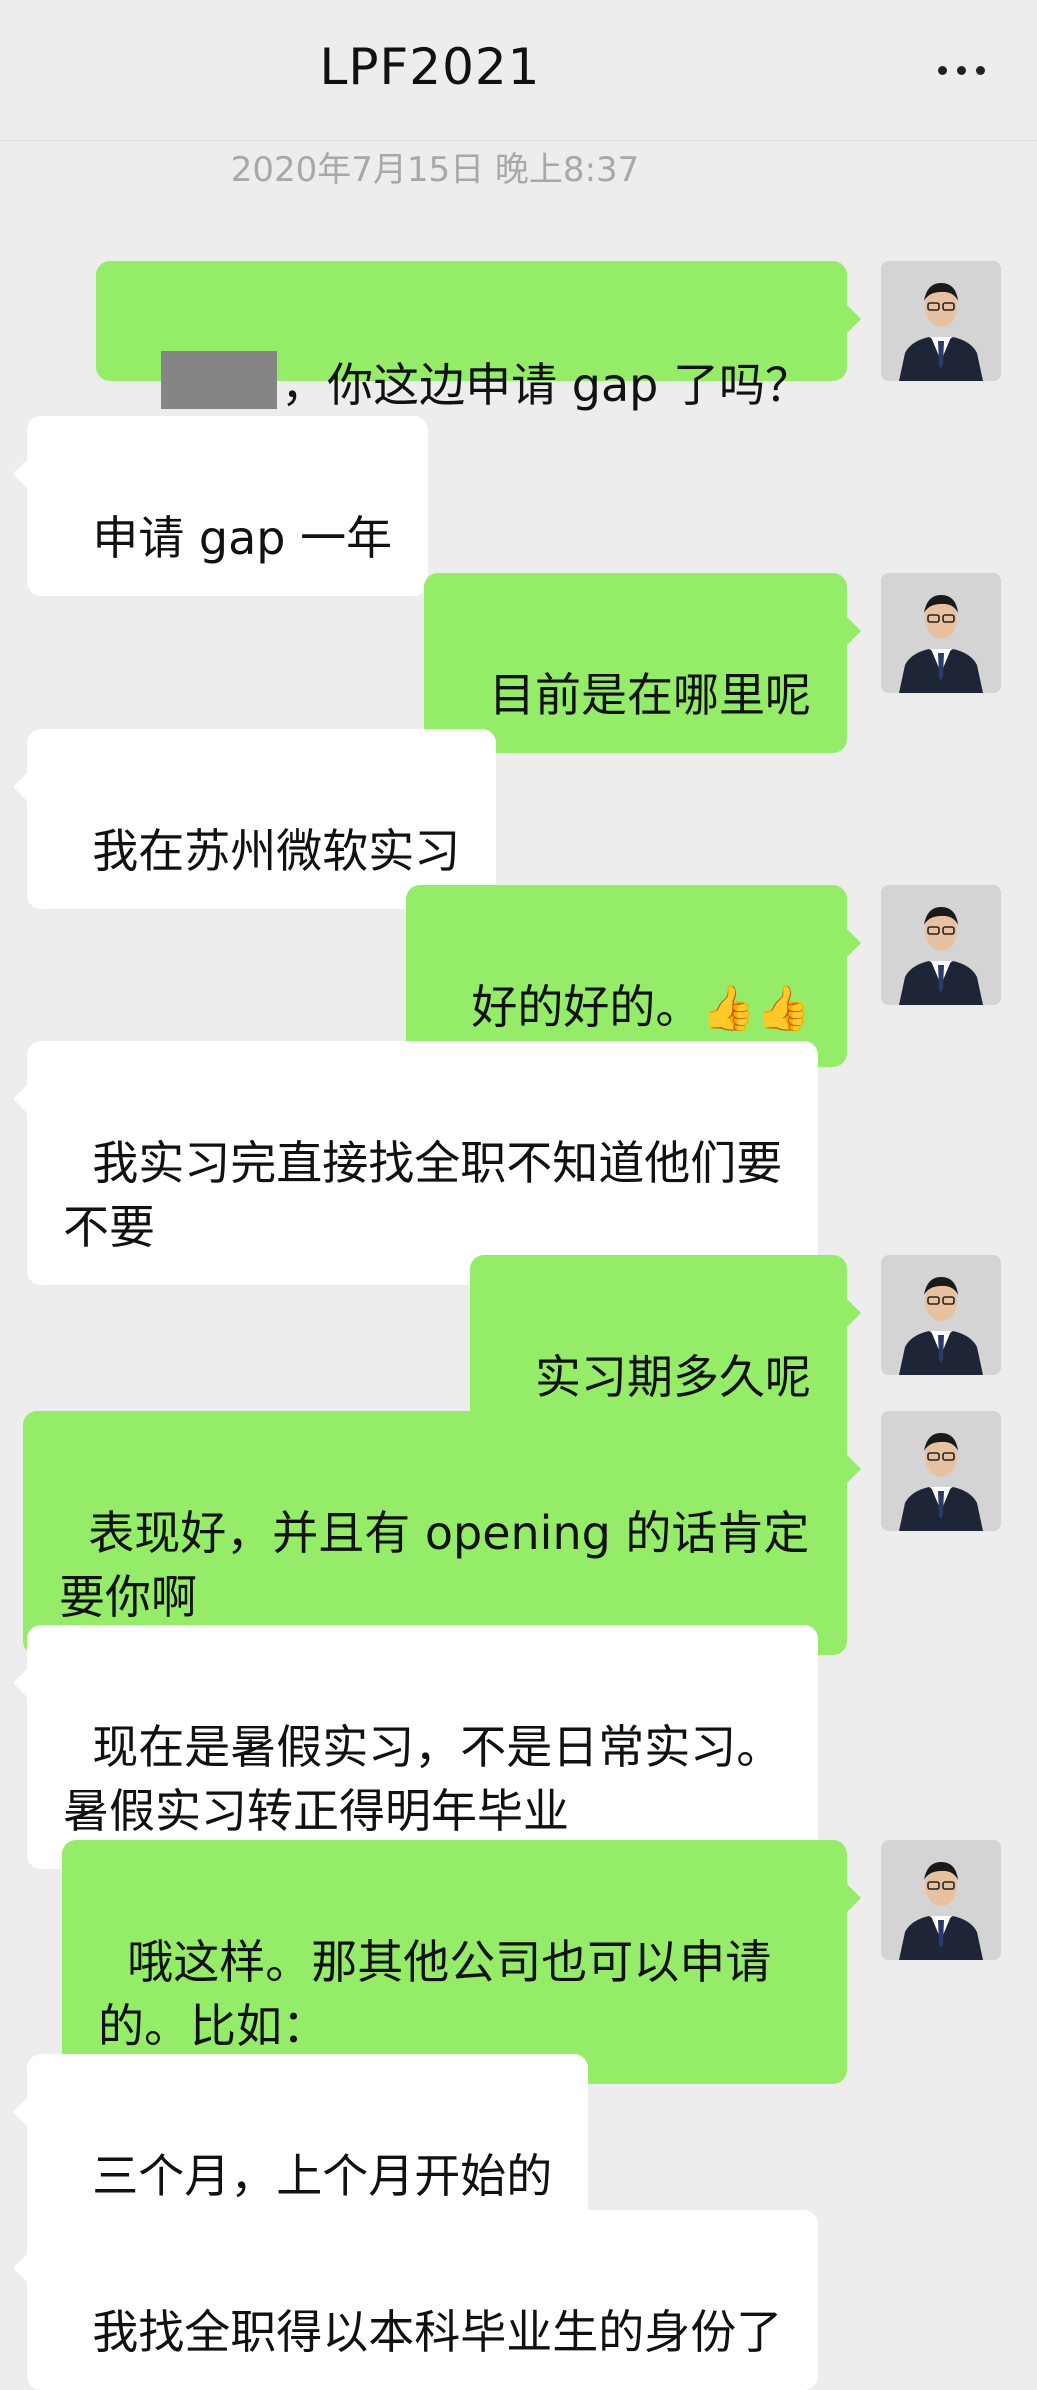 The height and width of the screenshot is (2390, 1037). What do you see at coordinates (415, 2300) in the screenshot?
I see `incoming-message: 我找全职得以本科毕业生的身份了` at bounding box center [415, 2300].